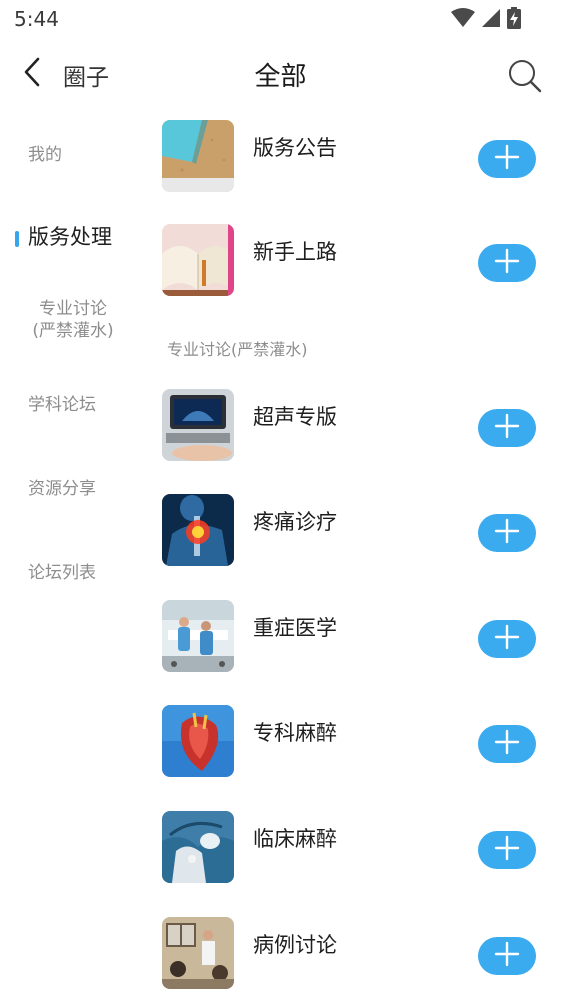 This screenshot has width=561, height=999. Describe the element at coordinates (280, 77) in the screenshot. I see `page-title: 全部` at that location.